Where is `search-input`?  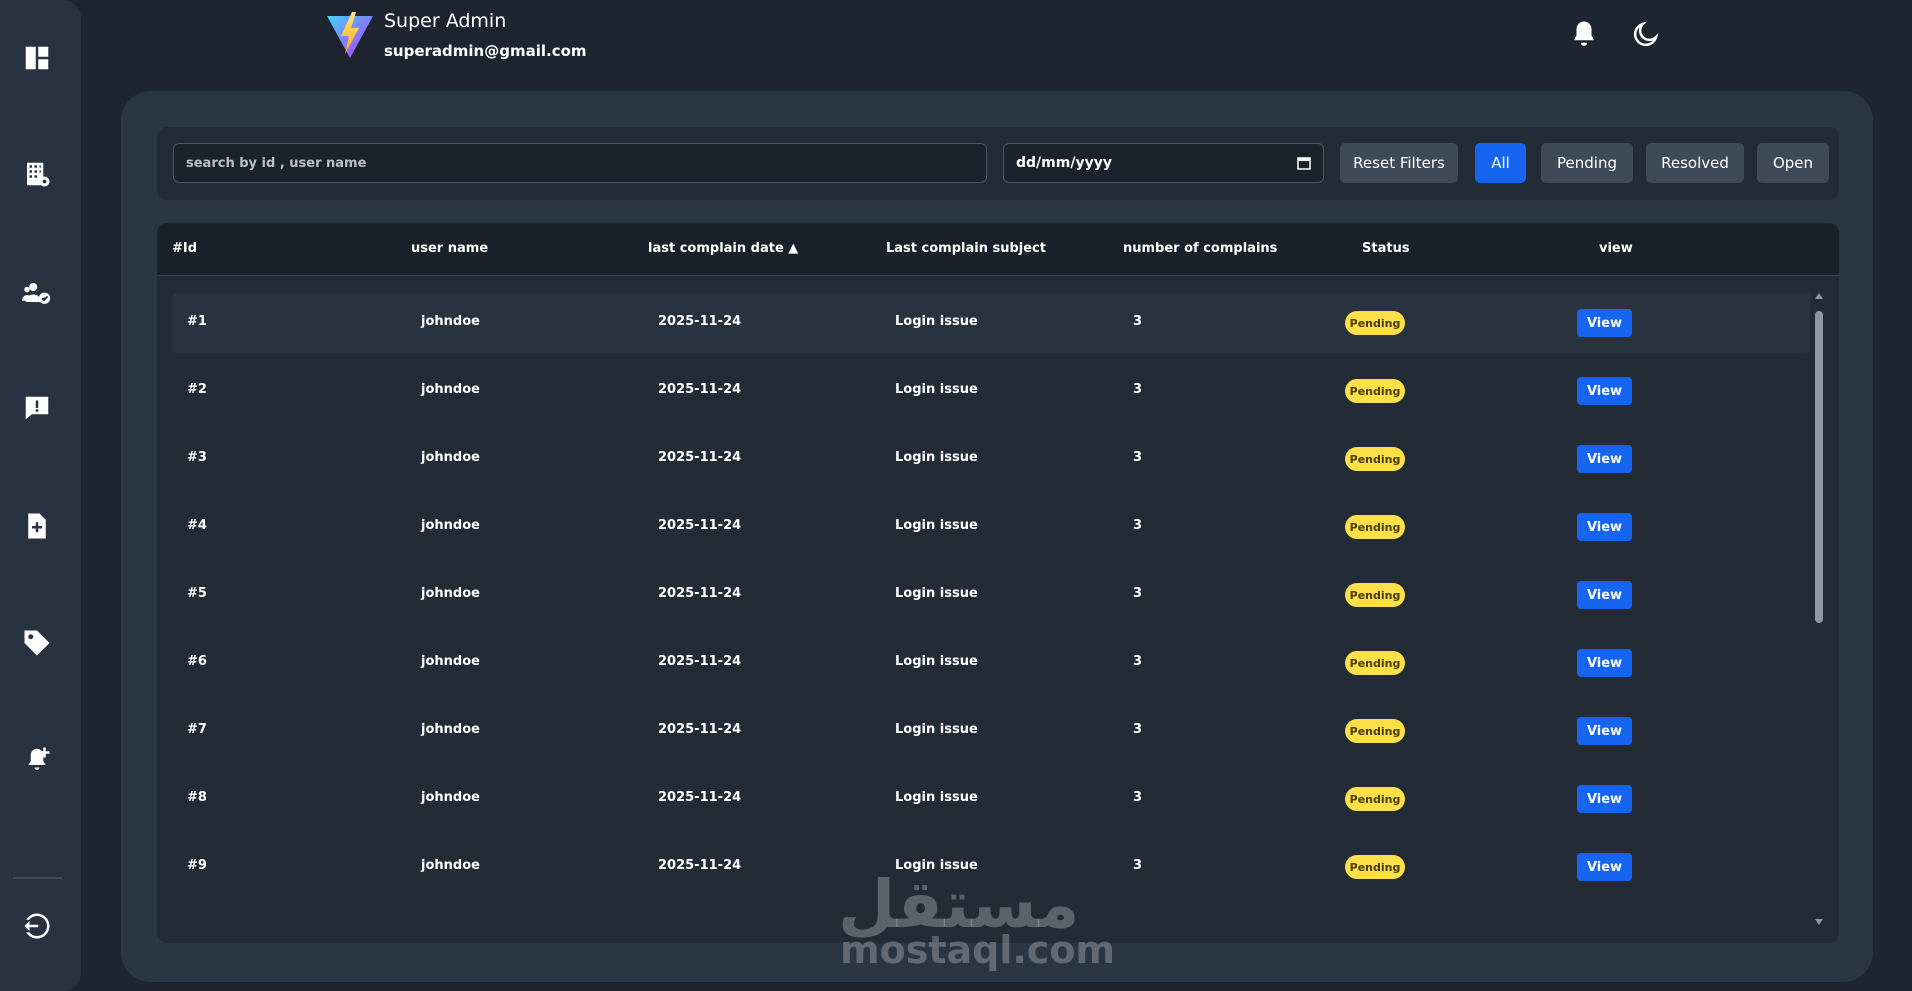 search-input is located at coordinates (580, 163).